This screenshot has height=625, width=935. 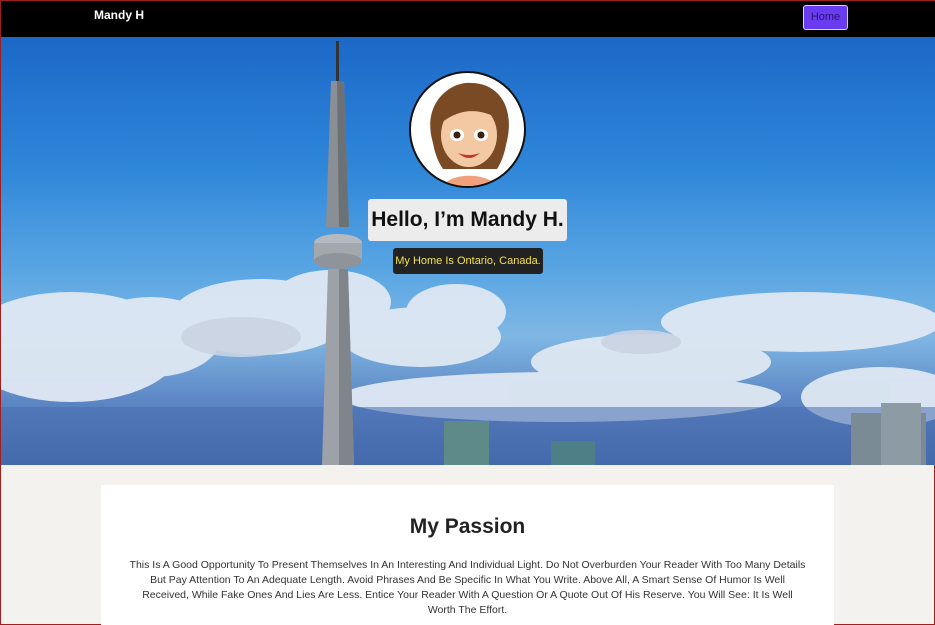 What do you see at coordinates (467, 526) in the screenshot?
I see `section-title: My Passion` at bounding box center [467, 526].